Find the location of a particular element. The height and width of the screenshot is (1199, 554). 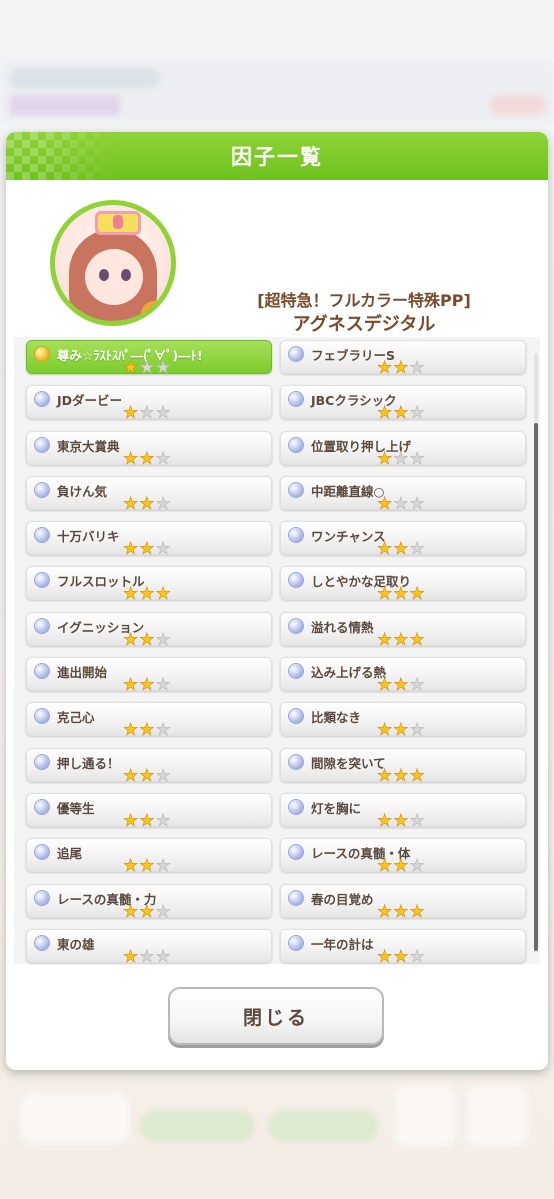

factor-item: 優等生 ★ ★ ★ is located at coordinates (149, 811).